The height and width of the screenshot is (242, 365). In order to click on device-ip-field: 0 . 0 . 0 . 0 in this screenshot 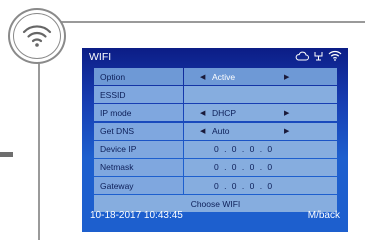, I will do `click(260, 149)`.